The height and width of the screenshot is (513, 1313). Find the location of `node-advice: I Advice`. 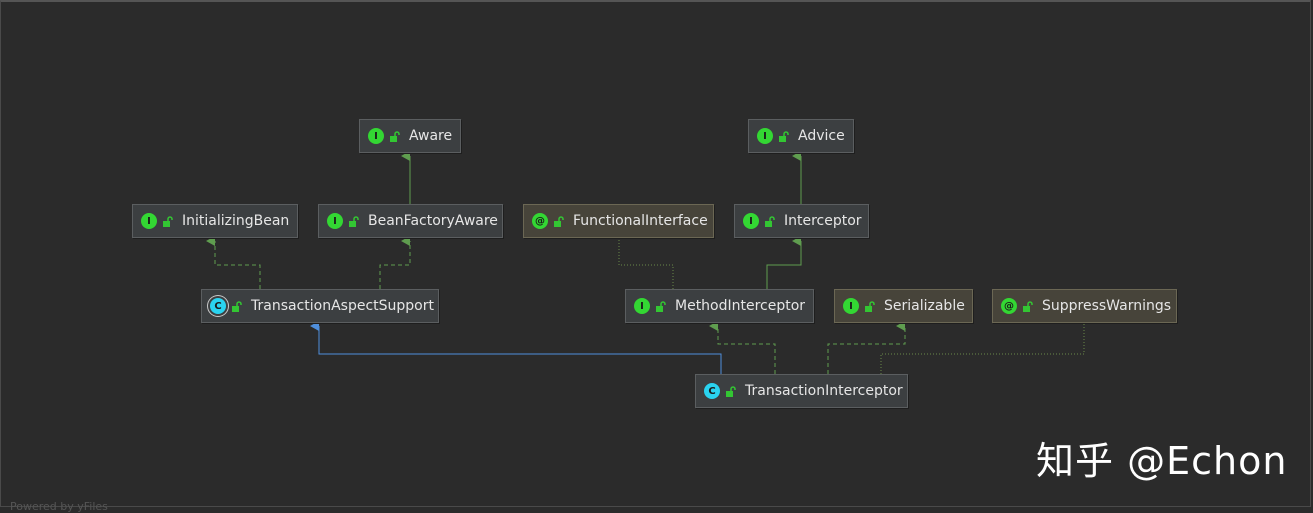

node-advice: I Advice is located at coordinates (801, 136).